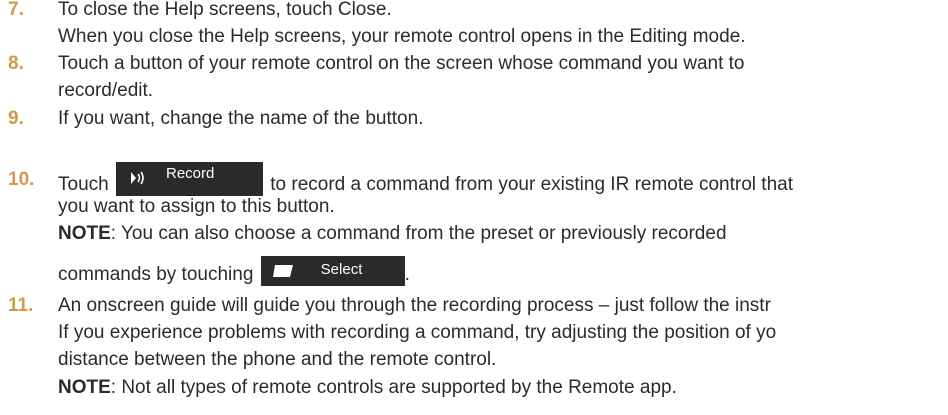  Describe the element at coordinates (225, 10) in the screenshot. I see `step-7-line-1: To close the Help screens, touch Close.` at that location.